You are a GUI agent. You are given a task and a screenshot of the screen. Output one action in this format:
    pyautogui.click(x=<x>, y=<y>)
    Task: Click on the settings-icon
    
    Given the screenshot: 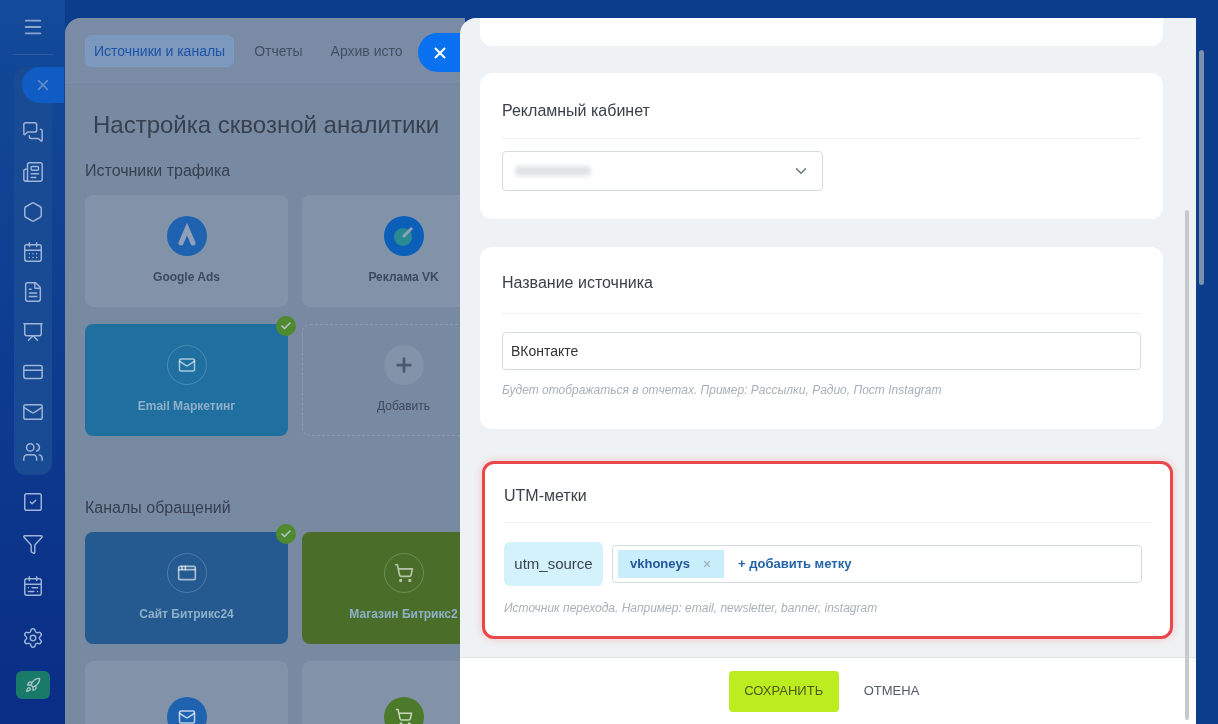 What is the action you would take?
    pyautogui.click(x=32, y=638)
    